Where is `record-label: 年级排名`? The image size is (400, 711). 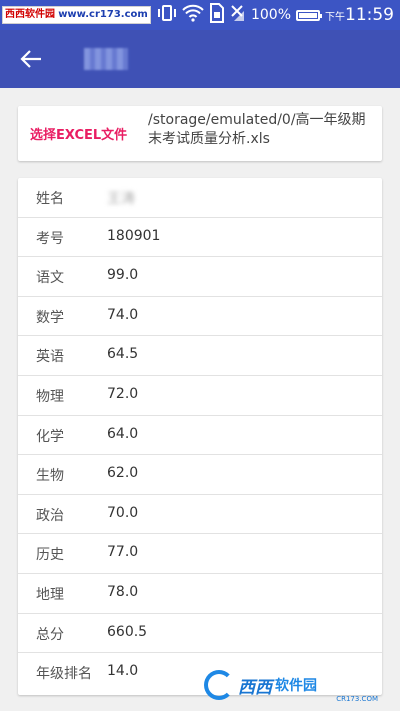
record-label: 年级排名 is located at coordinates (64, 674).